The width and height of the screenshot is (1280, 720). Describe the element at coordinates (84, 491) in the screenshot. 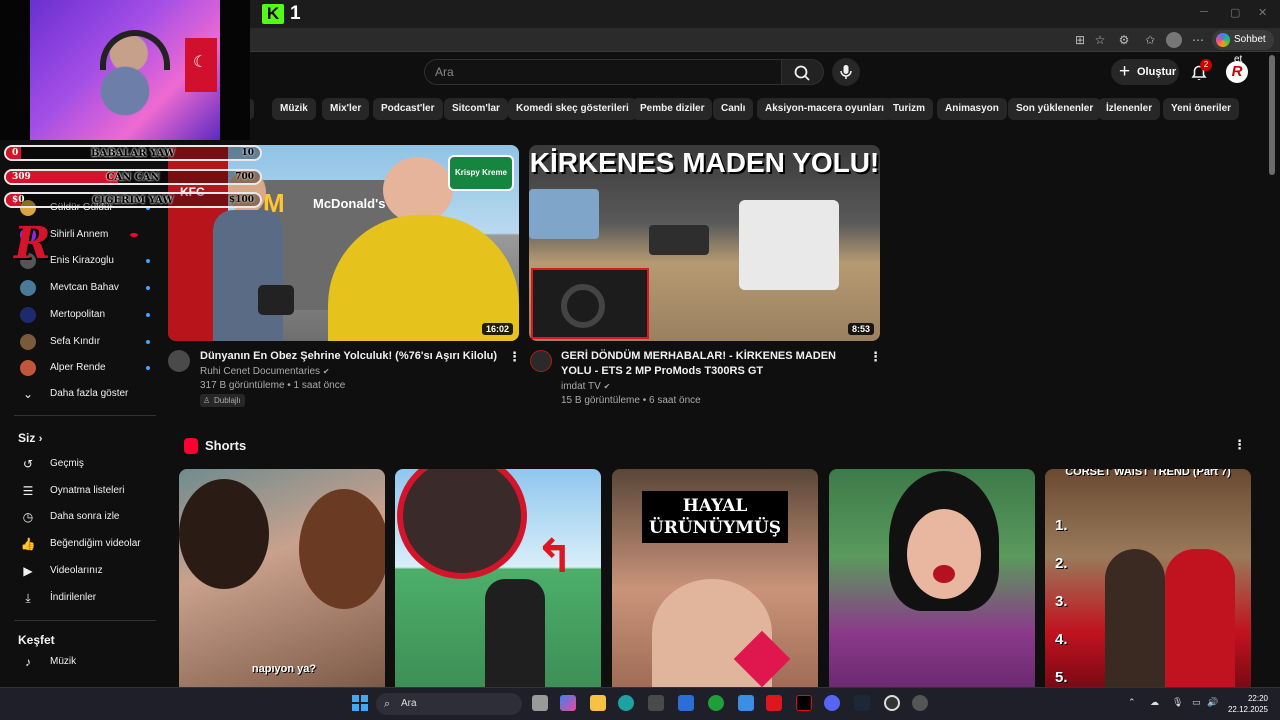

I see `sidebar-item: ☰ Oynatma listeleri` at that location.